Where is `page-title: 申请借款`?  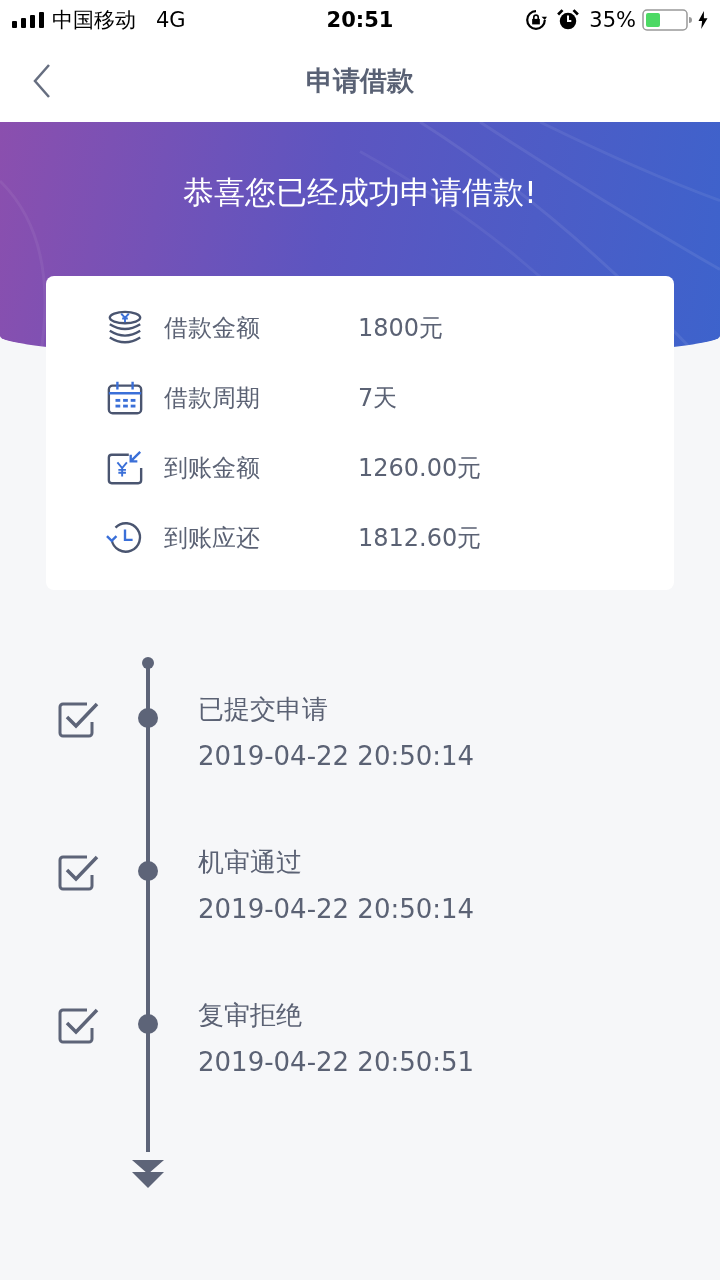
page-title: 申请借款 is located at coordinates (360, 81).